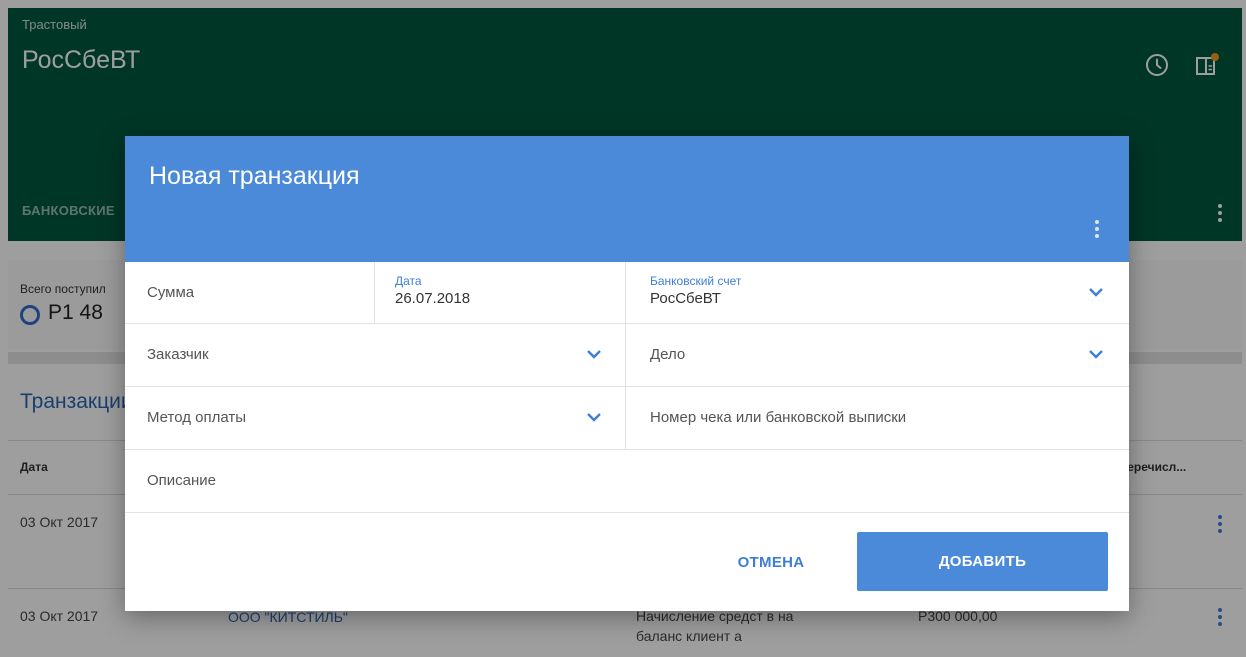 This screenshot has height=657, width=1246. I want to click on date-field: Дата 26.07.2018, so click(500, 293).